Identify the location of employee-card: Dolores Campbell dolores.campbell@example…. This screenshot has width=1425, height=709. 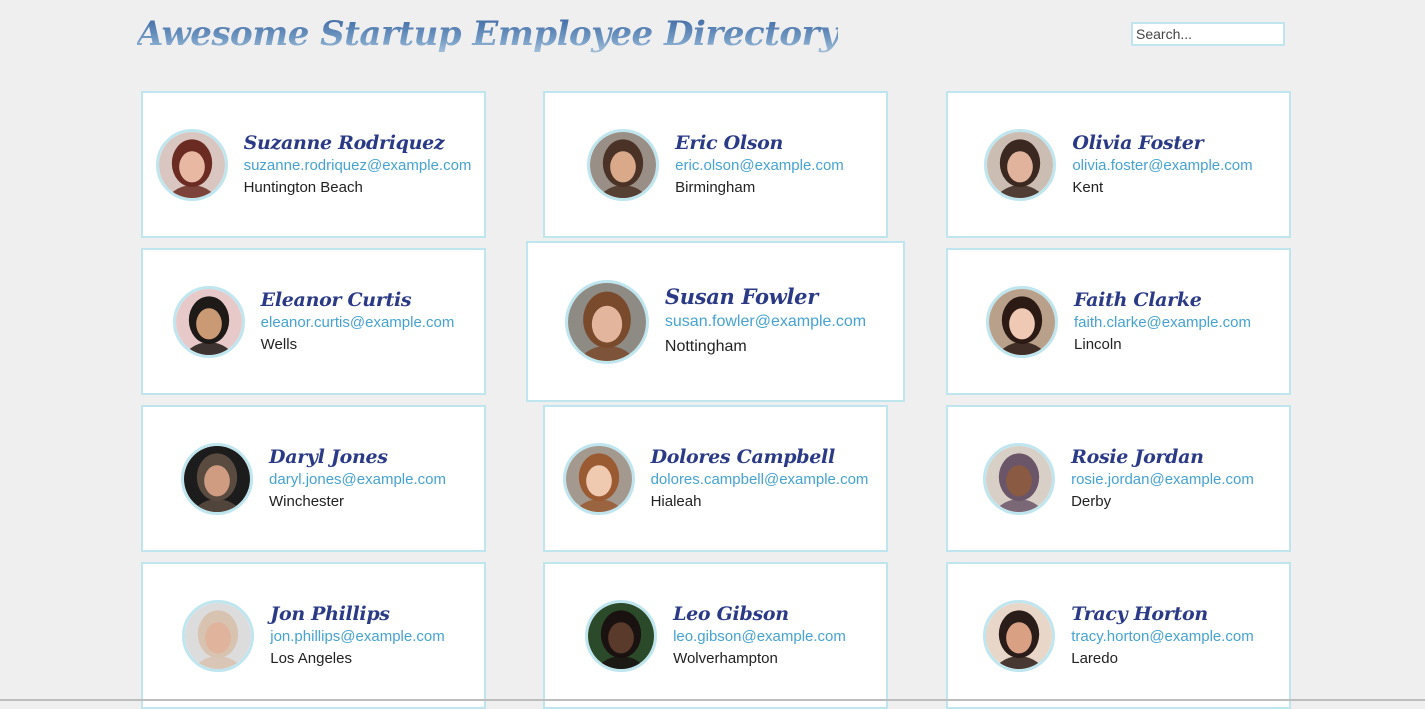
(715, 478).